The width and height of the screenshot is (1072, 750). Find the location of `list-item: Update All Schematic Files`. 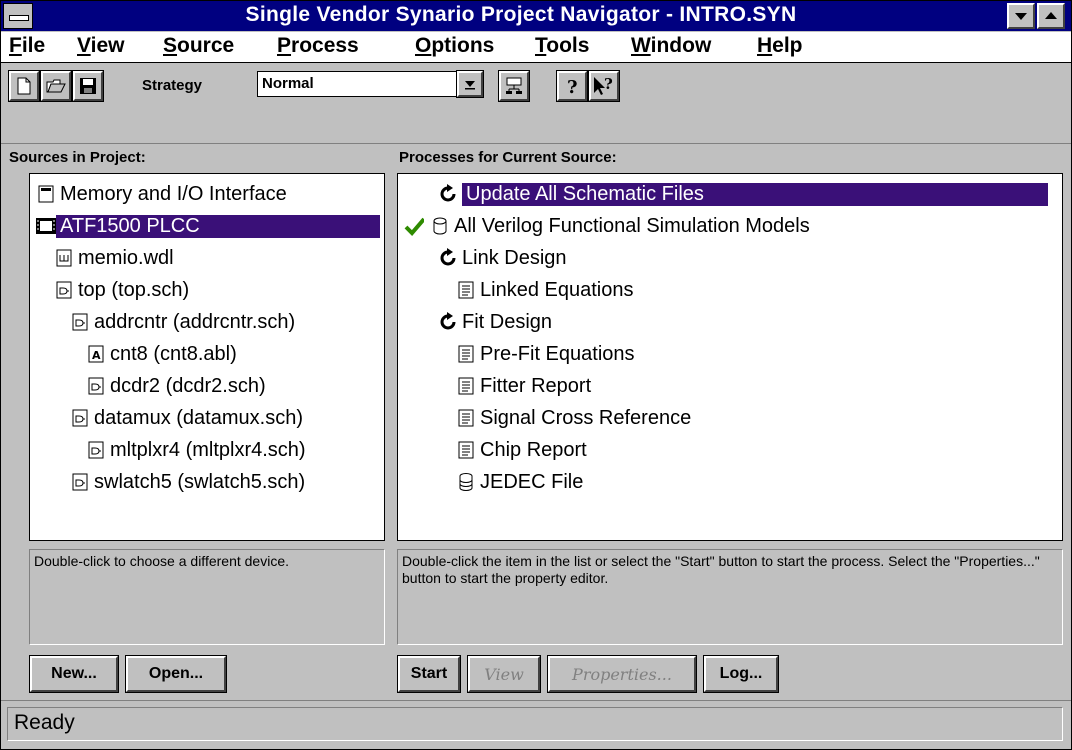

list-item: Update All Schematic Files is located at coordinates (748, 194).